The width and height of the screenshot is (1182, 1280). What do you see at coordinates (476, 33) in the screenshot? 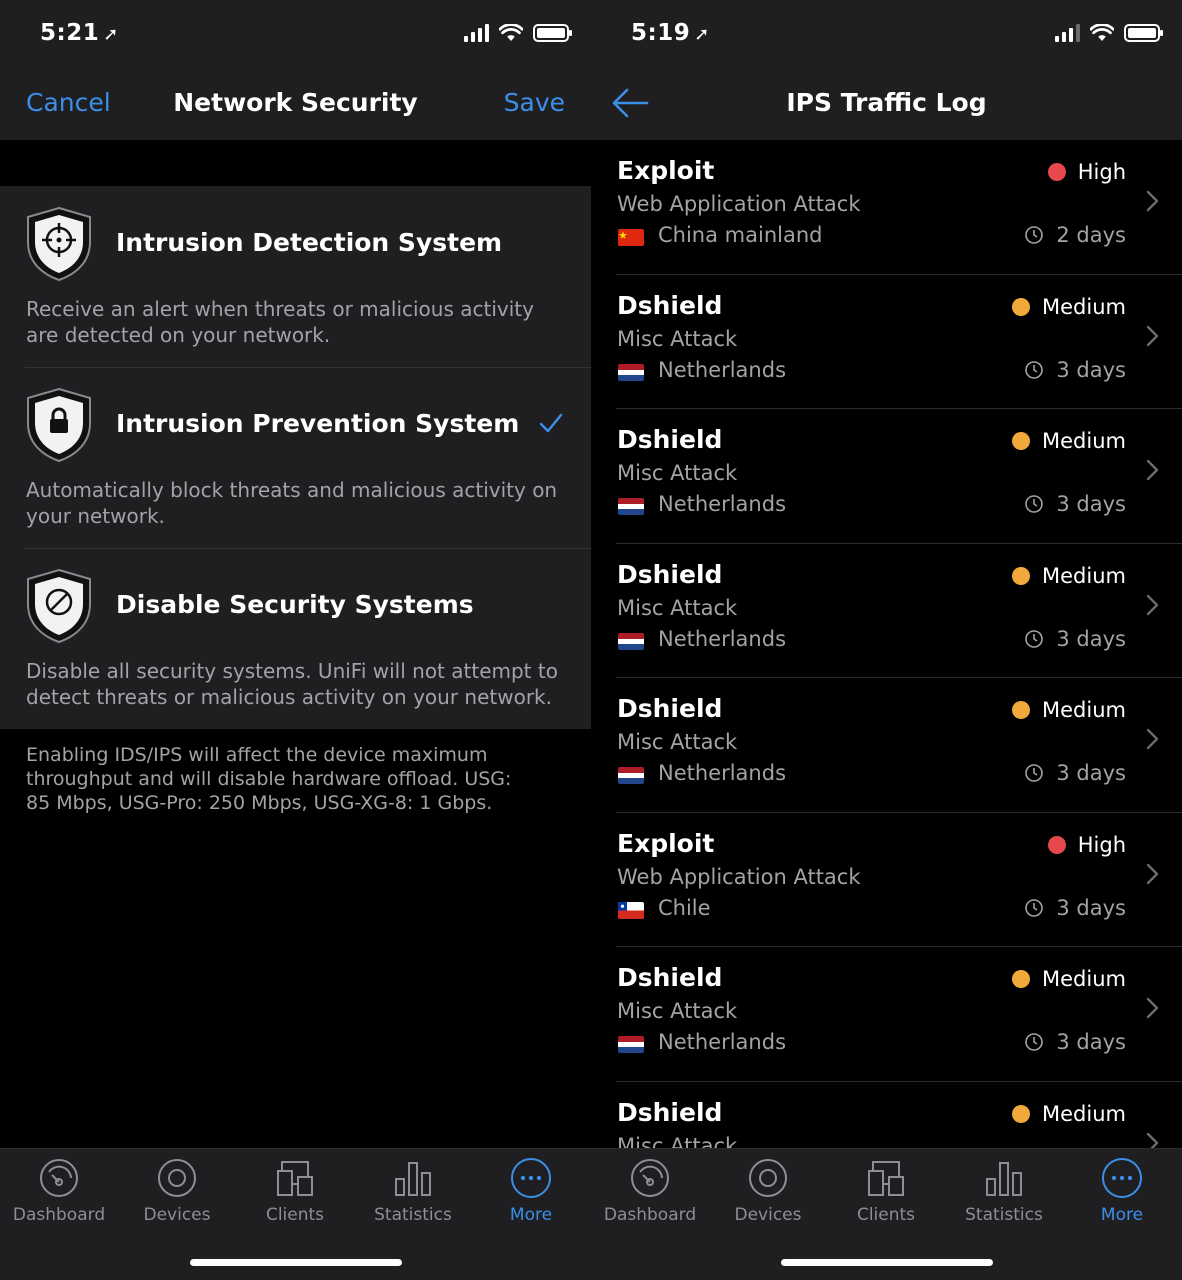
I see `cellular-signal-icon` at bounding box center [476, 33].